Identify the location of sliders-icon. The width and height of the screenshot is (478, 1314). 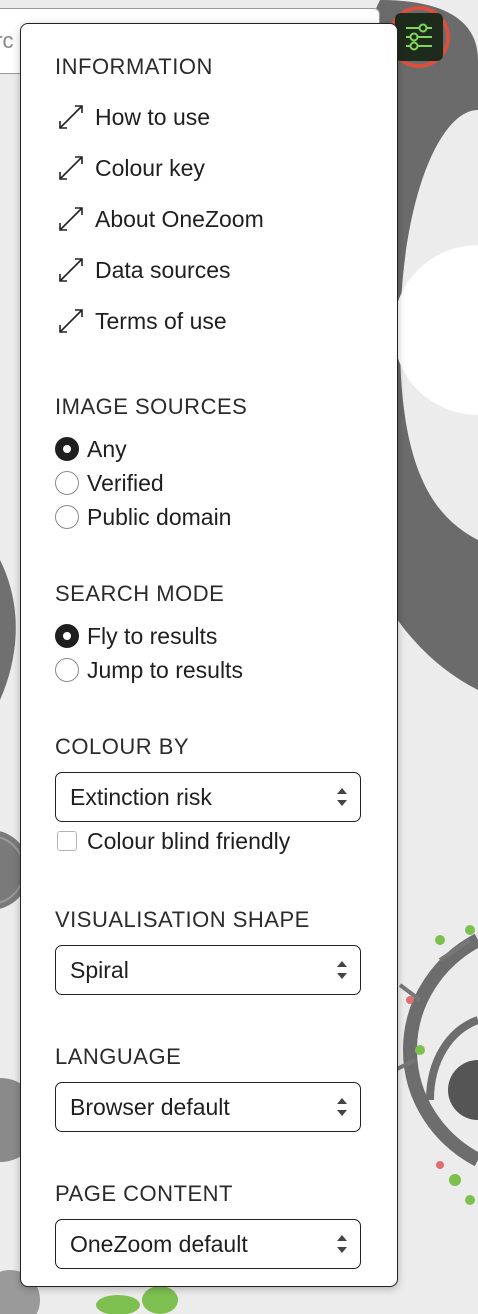
(419, 37).